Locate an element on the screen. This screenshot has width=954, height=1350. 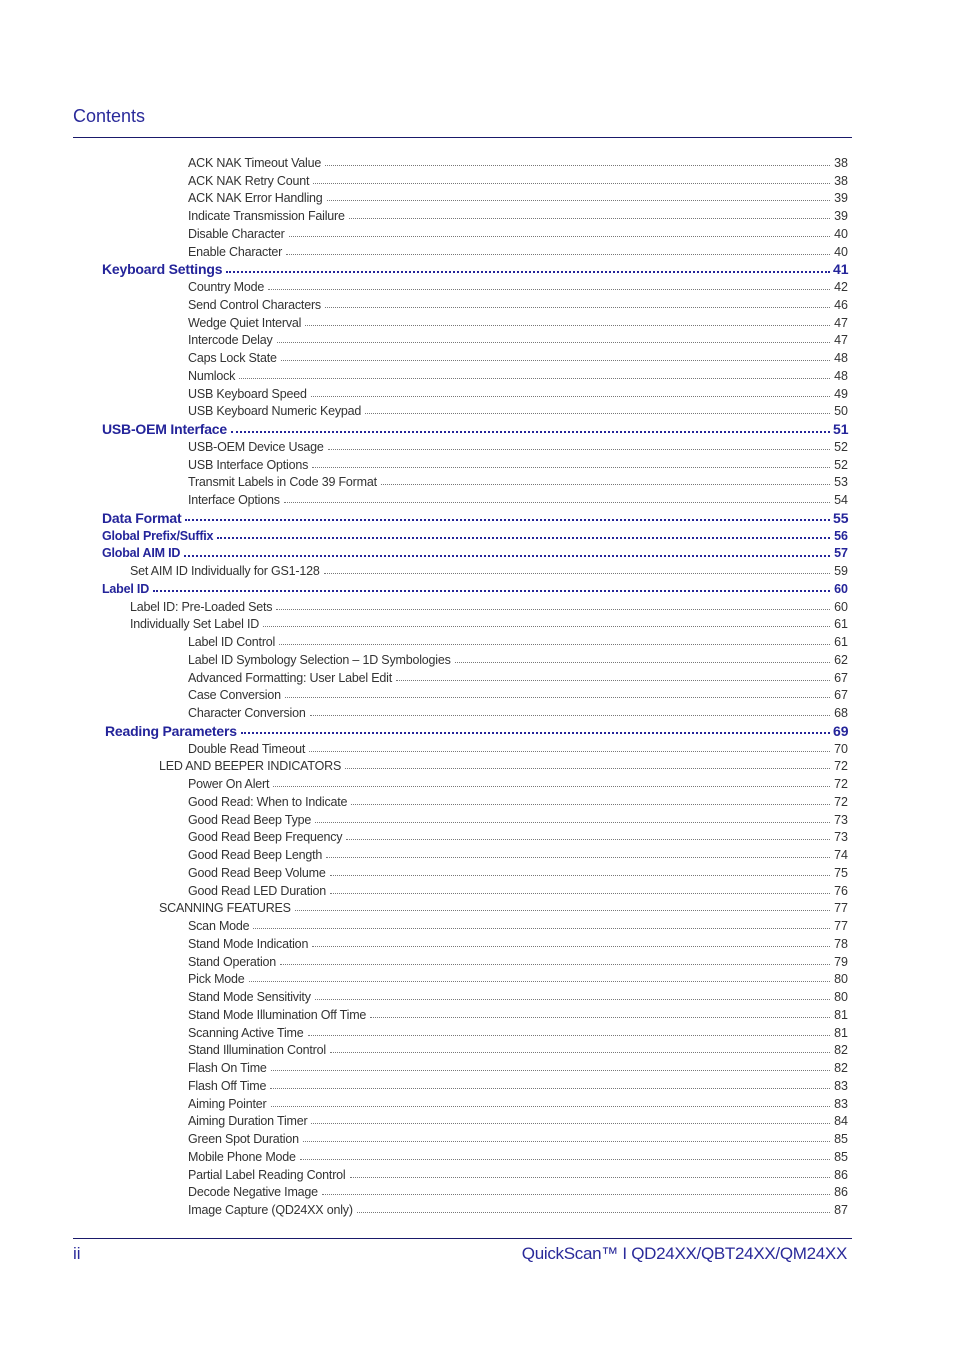
toc-entry-link: Stand Illumination Control 82 is located at coordinates (477, 1051).